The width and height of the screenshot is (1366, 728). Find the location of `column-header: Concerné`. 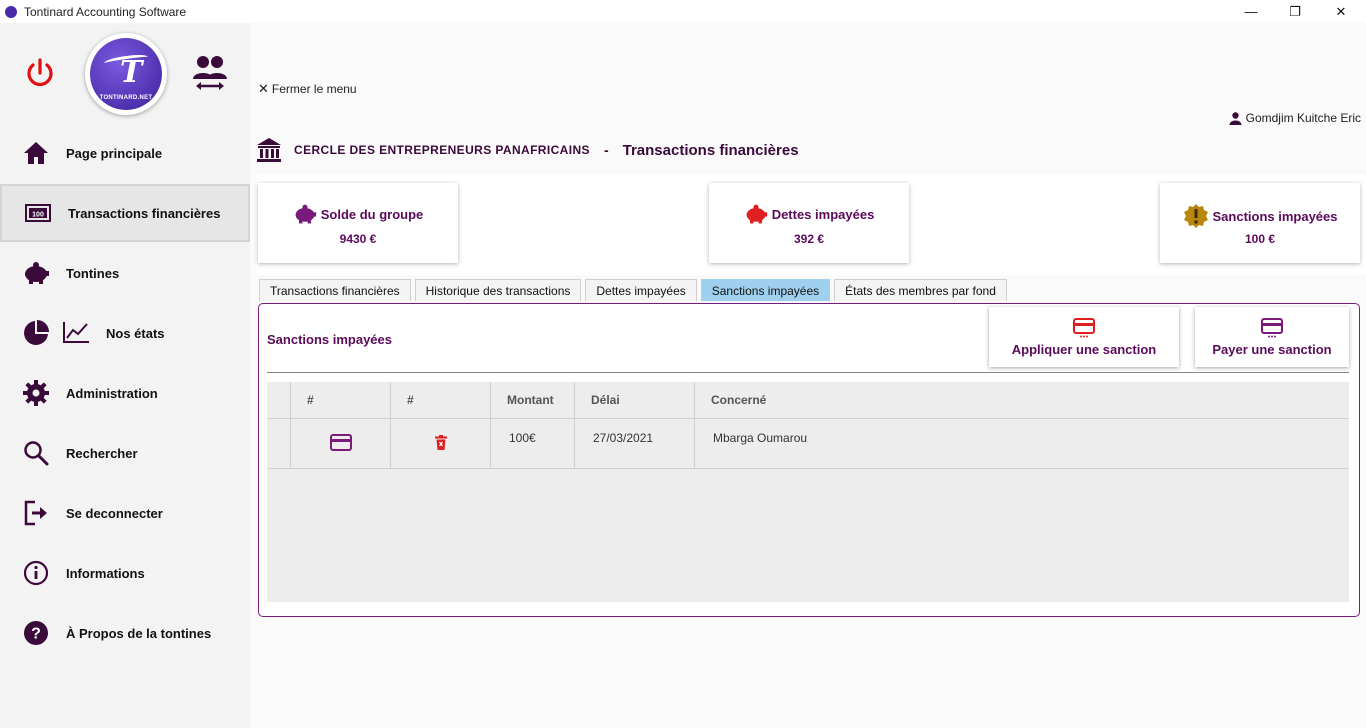

column-header: Concerné is located at coordinates (1022, 400).